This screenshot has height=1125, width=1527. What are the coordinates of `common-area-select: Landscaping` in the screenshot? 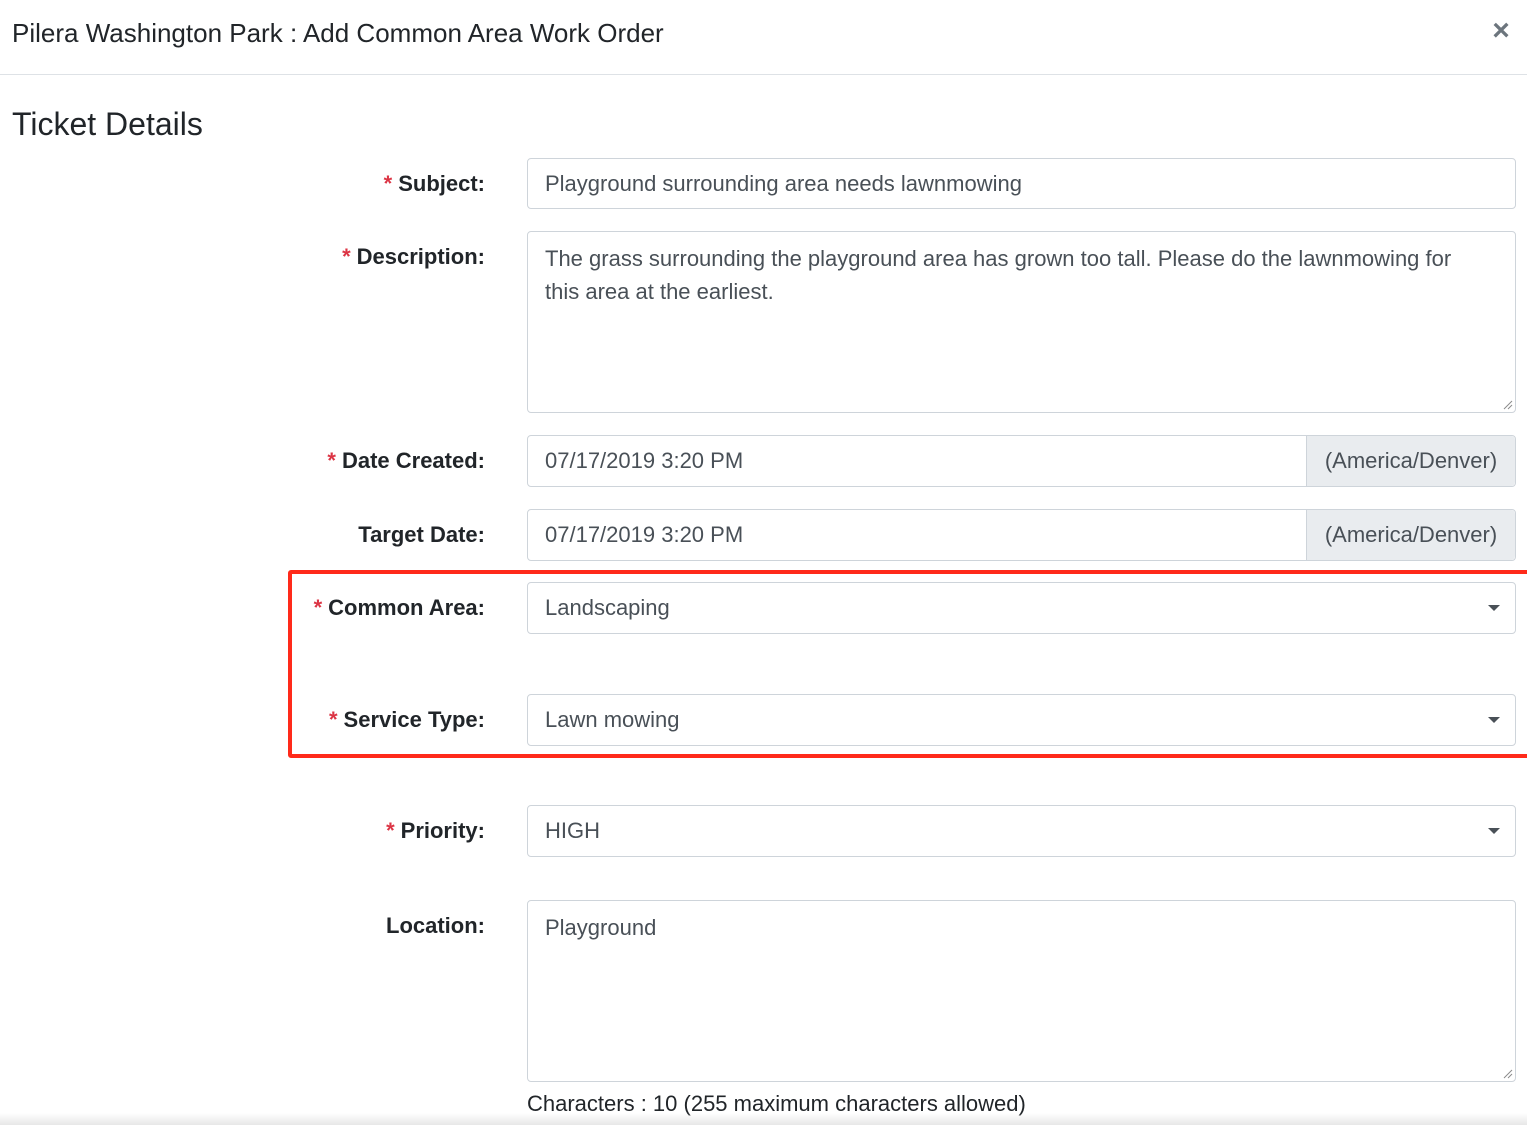 It's located at (1021, 608).